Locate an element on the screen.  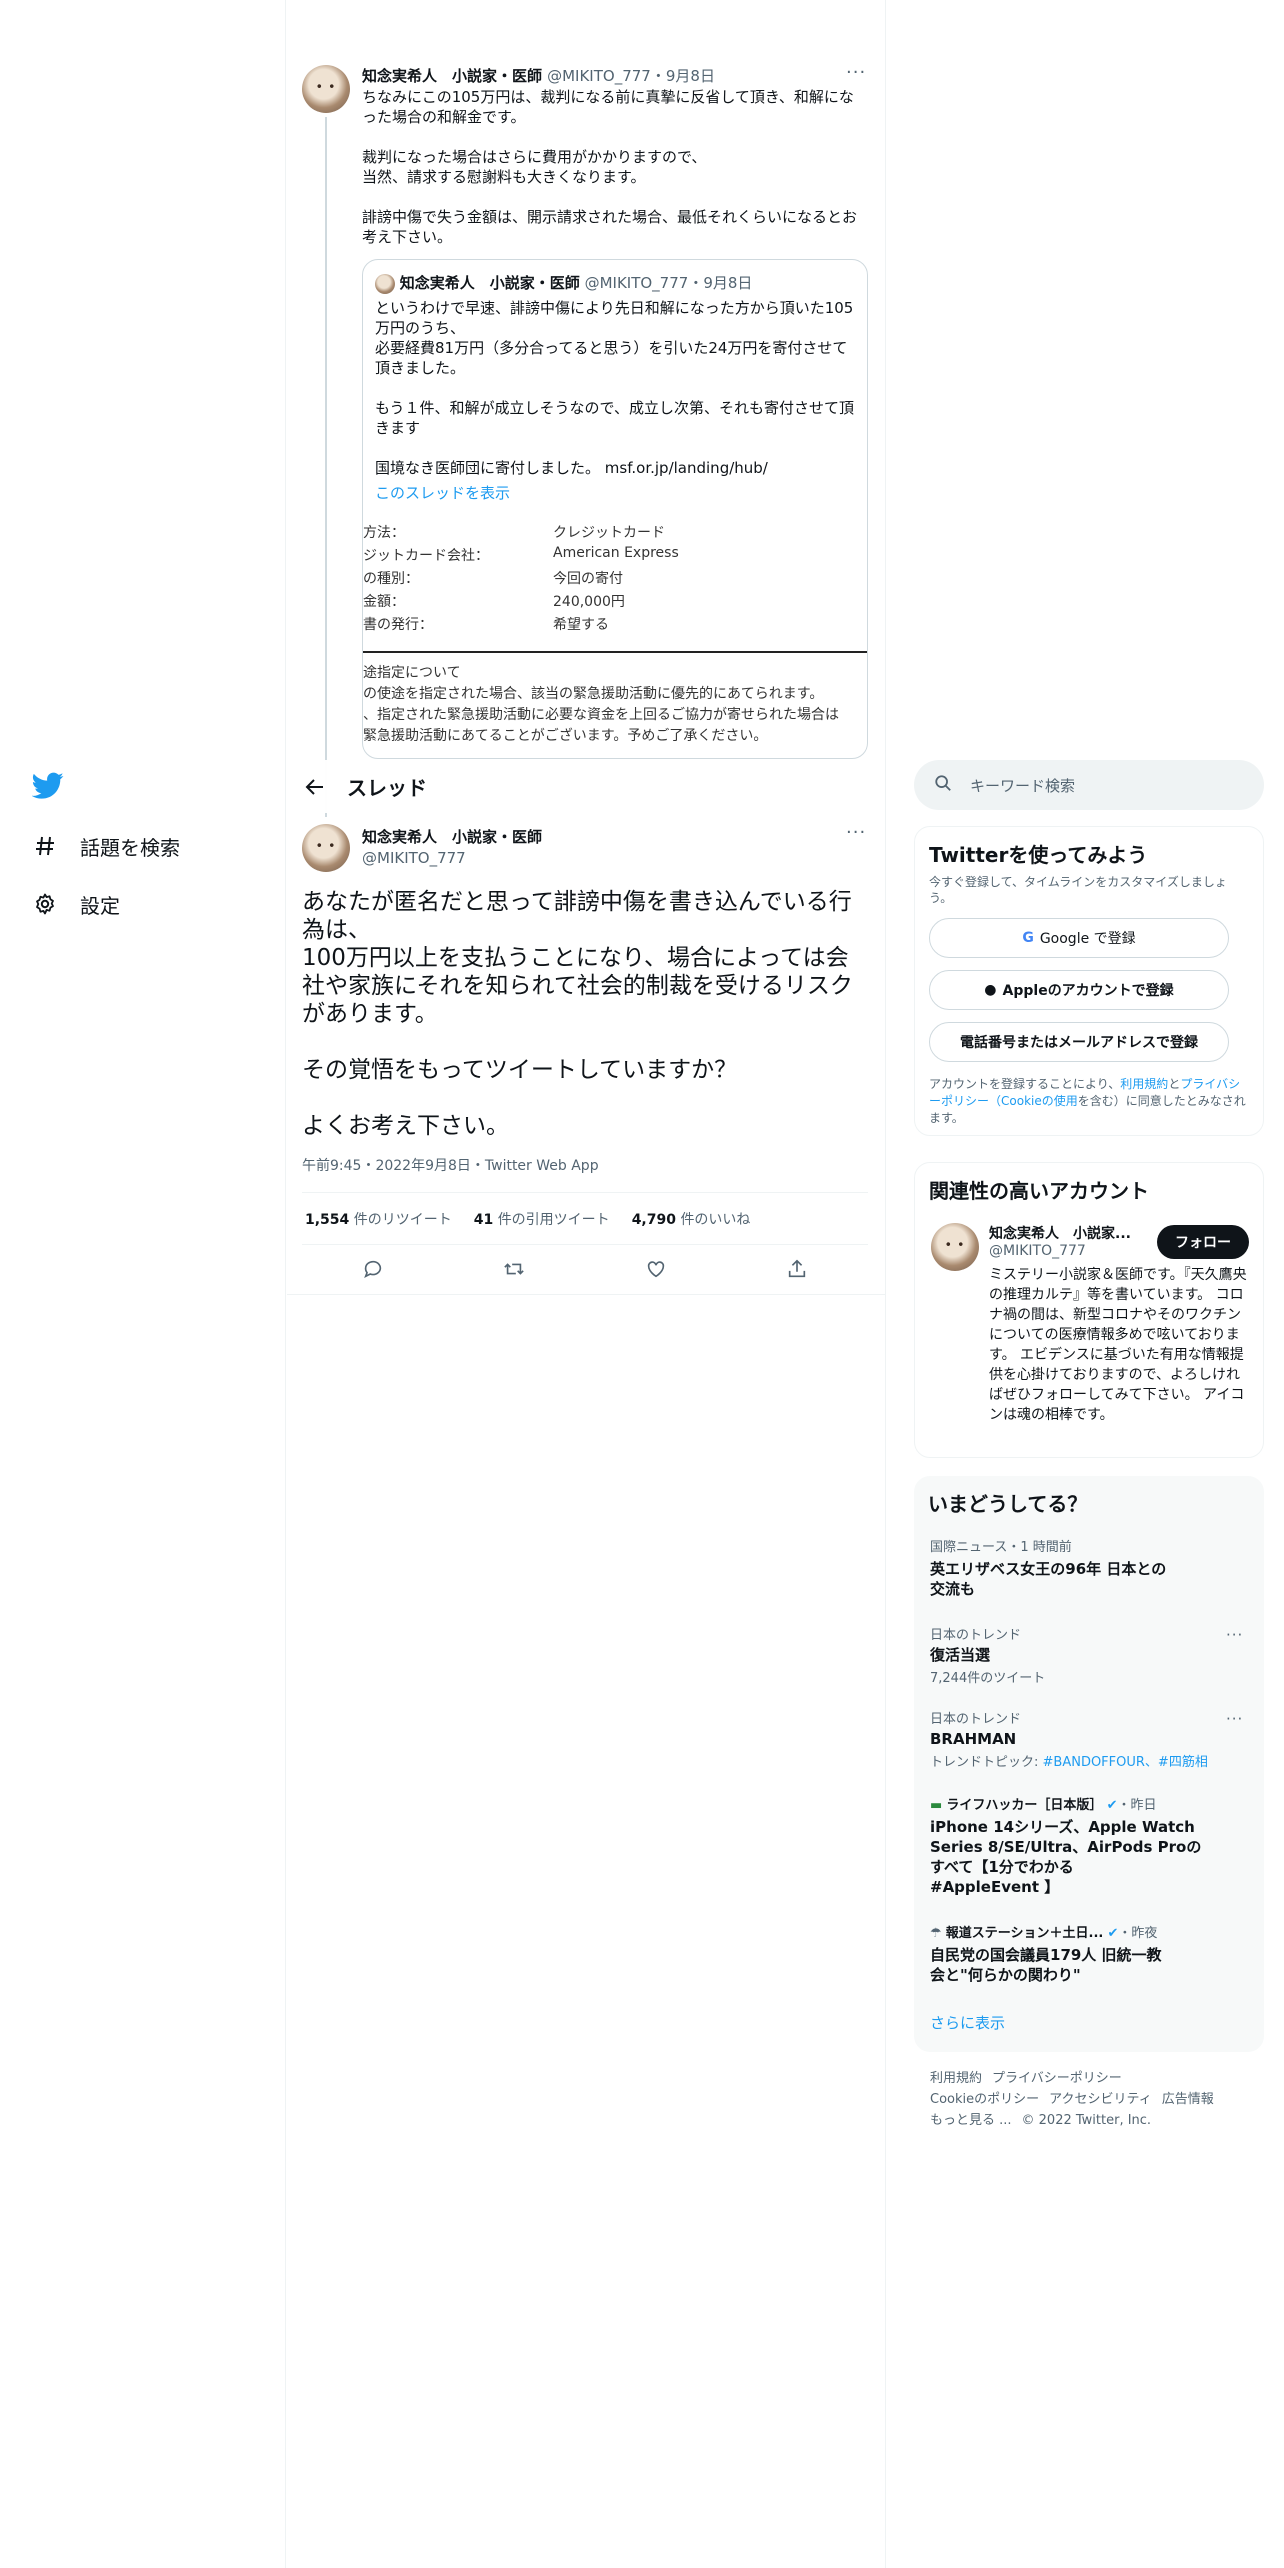
source-icon: ▬ is located at coordinates (938, 1805).